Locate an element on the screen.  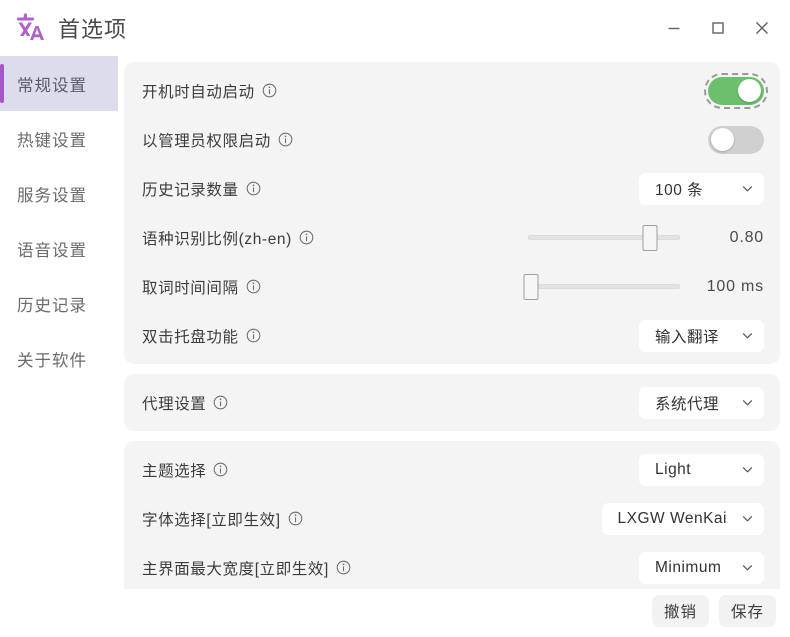
sidebar-item-2: 服务设置 is located at coordinates (59, 193).